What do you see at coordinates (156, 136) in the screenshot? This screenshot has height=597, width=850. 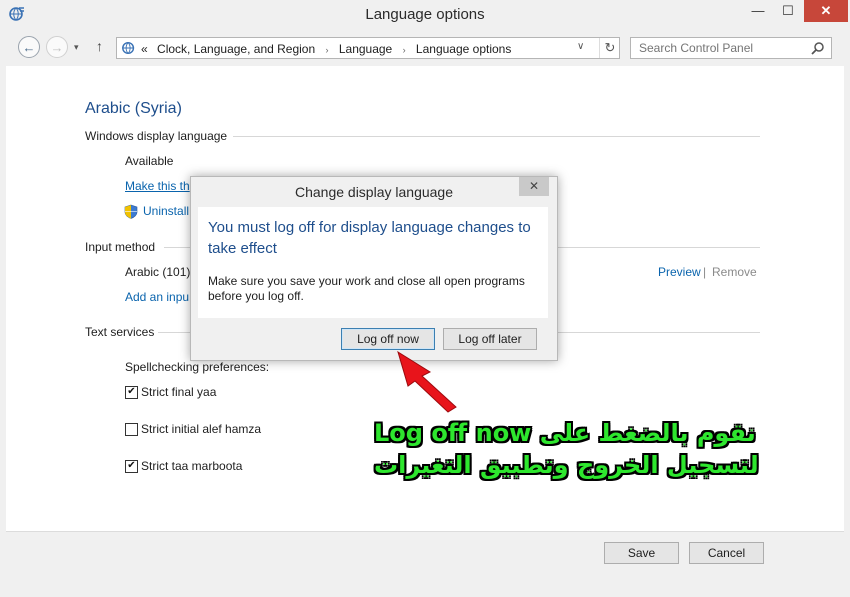 I see `section-windows-display-language: Windows display language` at bounding box center [156, 136].